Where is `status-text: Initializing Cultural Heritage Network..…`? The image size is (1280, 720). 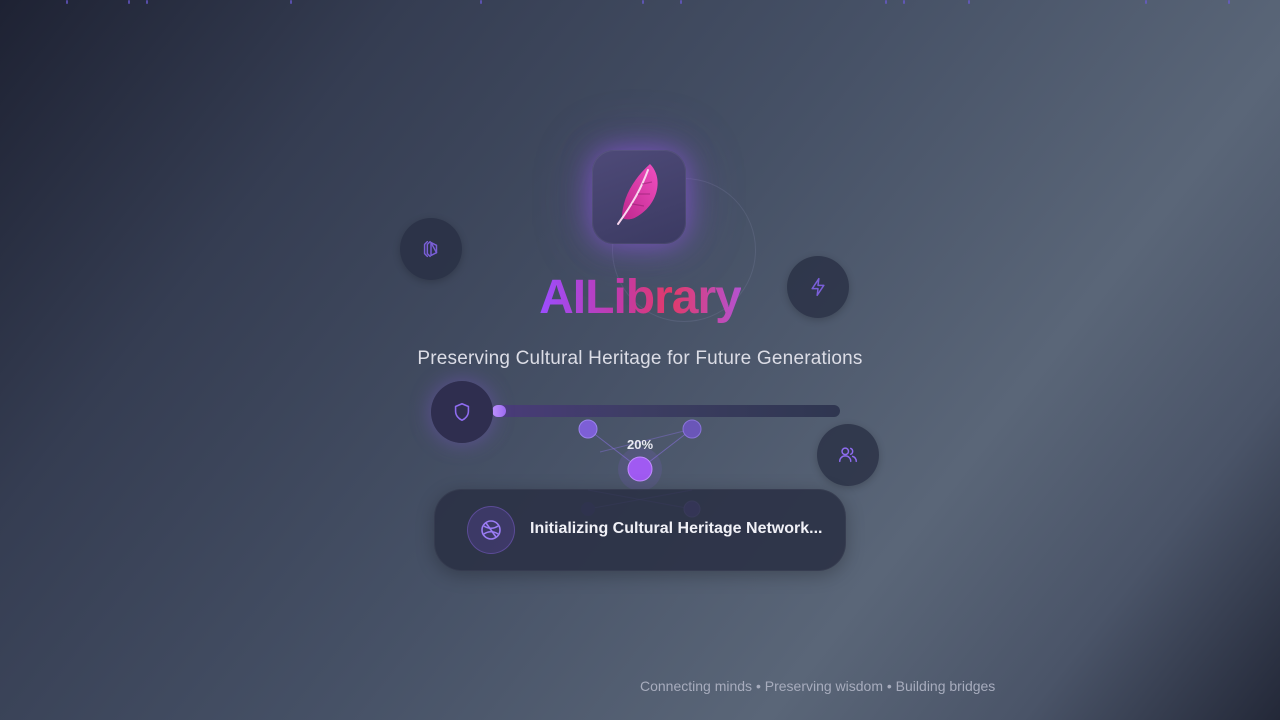 status-text: Initializing Cultural Heritage Network..… is located at coordinates (676, 528).